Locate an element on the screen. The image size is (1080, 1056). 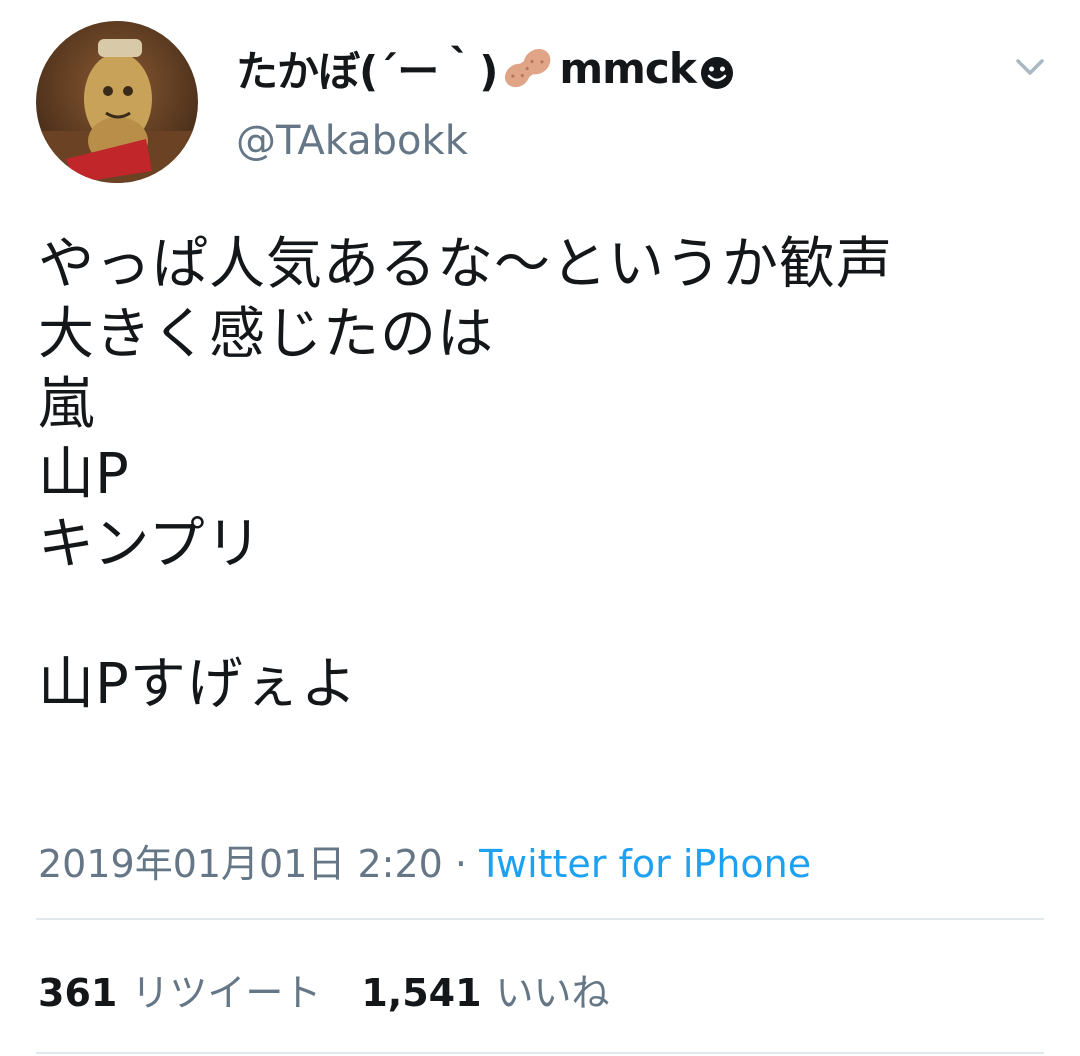
retweets-stat: 361 リツイート is located at coordinates (179, 989).